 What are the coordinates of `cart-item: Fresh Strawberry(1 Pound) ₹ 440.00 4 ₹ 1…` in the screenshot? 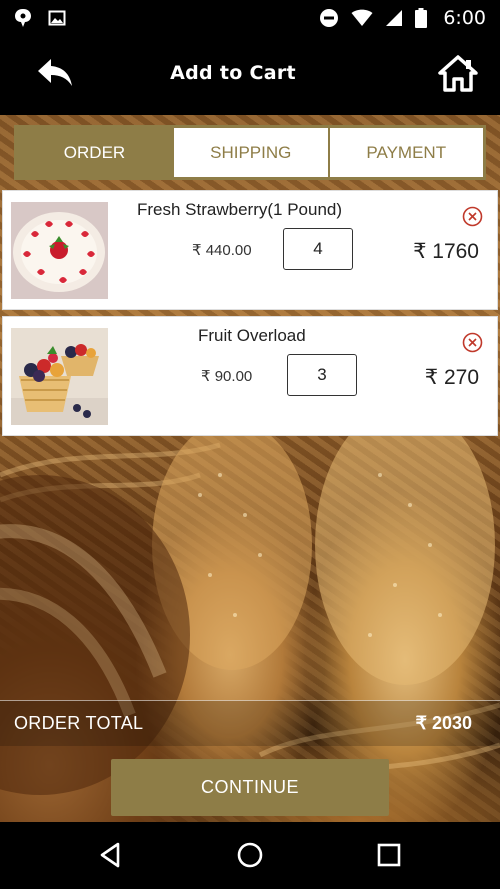 It's located at (250, 250).